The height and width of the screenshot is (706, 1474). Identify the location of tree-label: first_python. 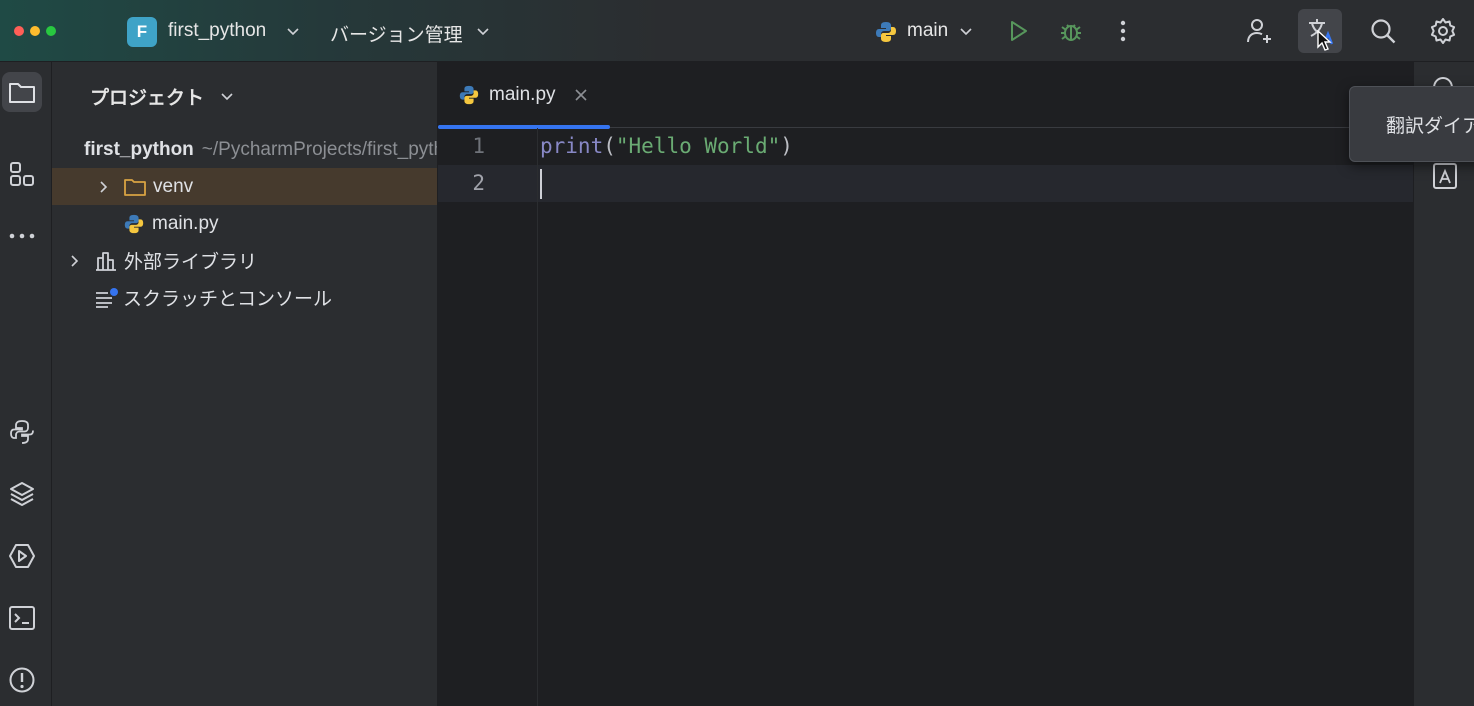
(139, 149).